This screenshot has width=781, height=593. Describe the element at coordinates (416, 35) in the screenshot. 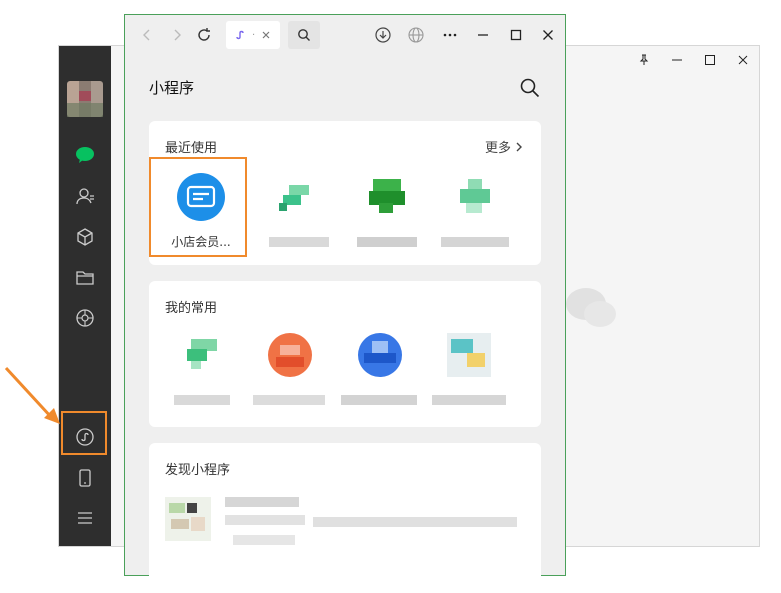

I see `language-icon` at that location.